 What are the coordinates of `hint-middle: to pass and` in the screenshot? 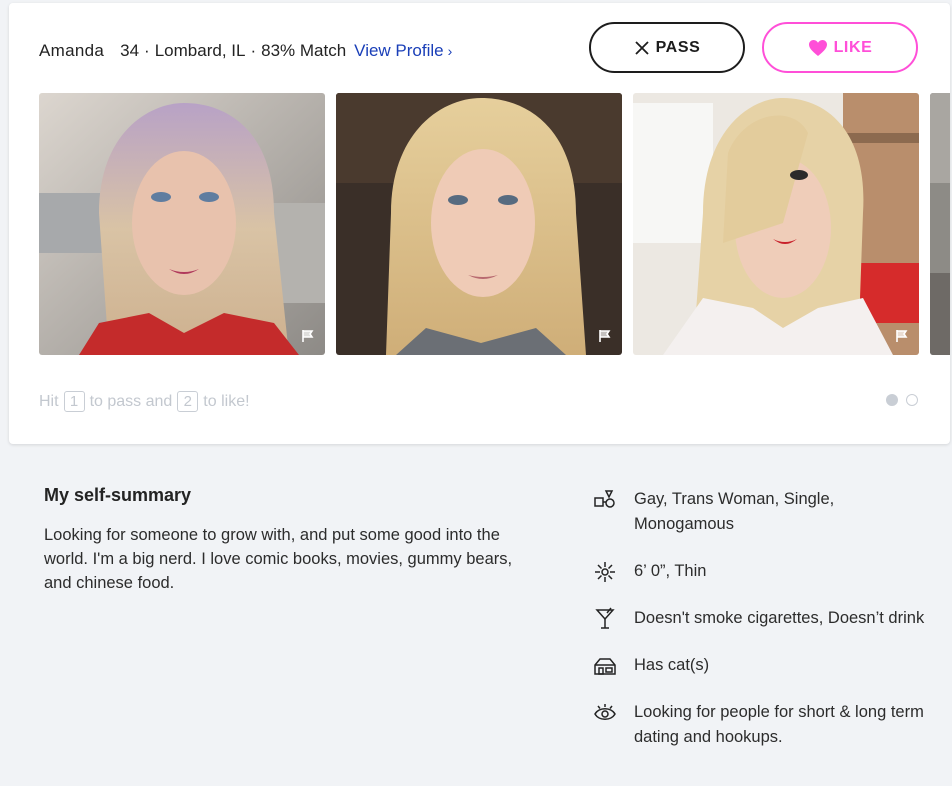 It's located at (131, 401).